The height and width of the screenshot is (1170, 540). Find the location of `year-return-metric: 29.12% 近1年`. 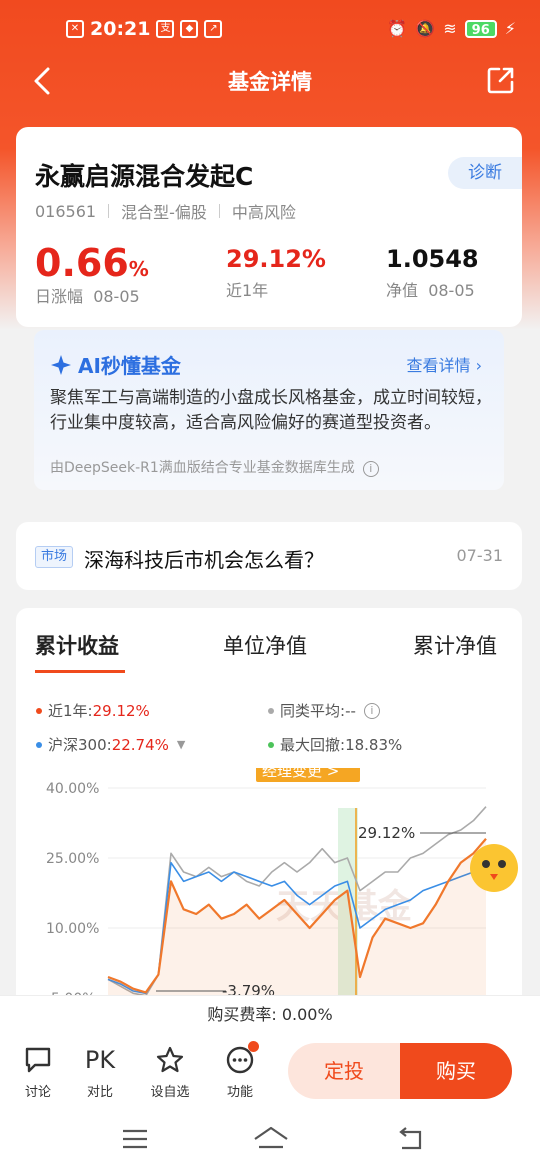

year-return-metric: 29.12% 近1年 is located at coordinates (276, 273).